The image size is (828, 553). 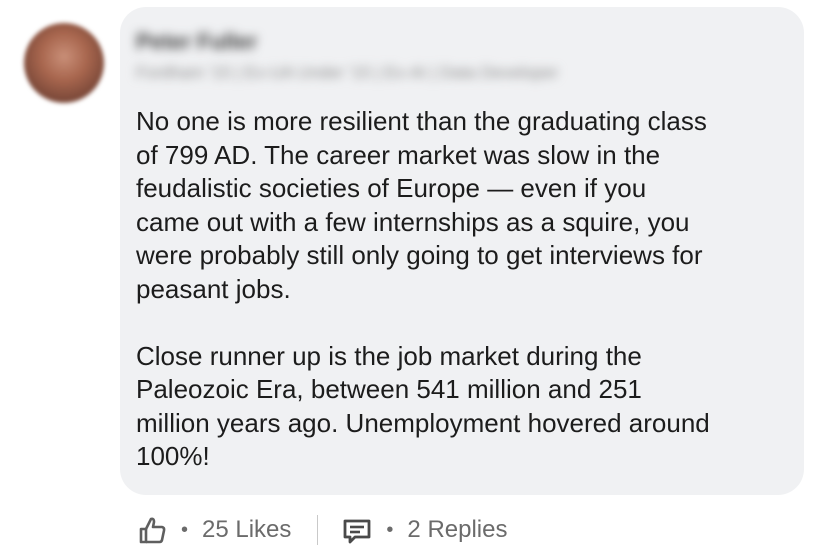 What do you see at coordinates (64, 63) in the screenshot?
I see `avatar` at bounding box center [64, 63].